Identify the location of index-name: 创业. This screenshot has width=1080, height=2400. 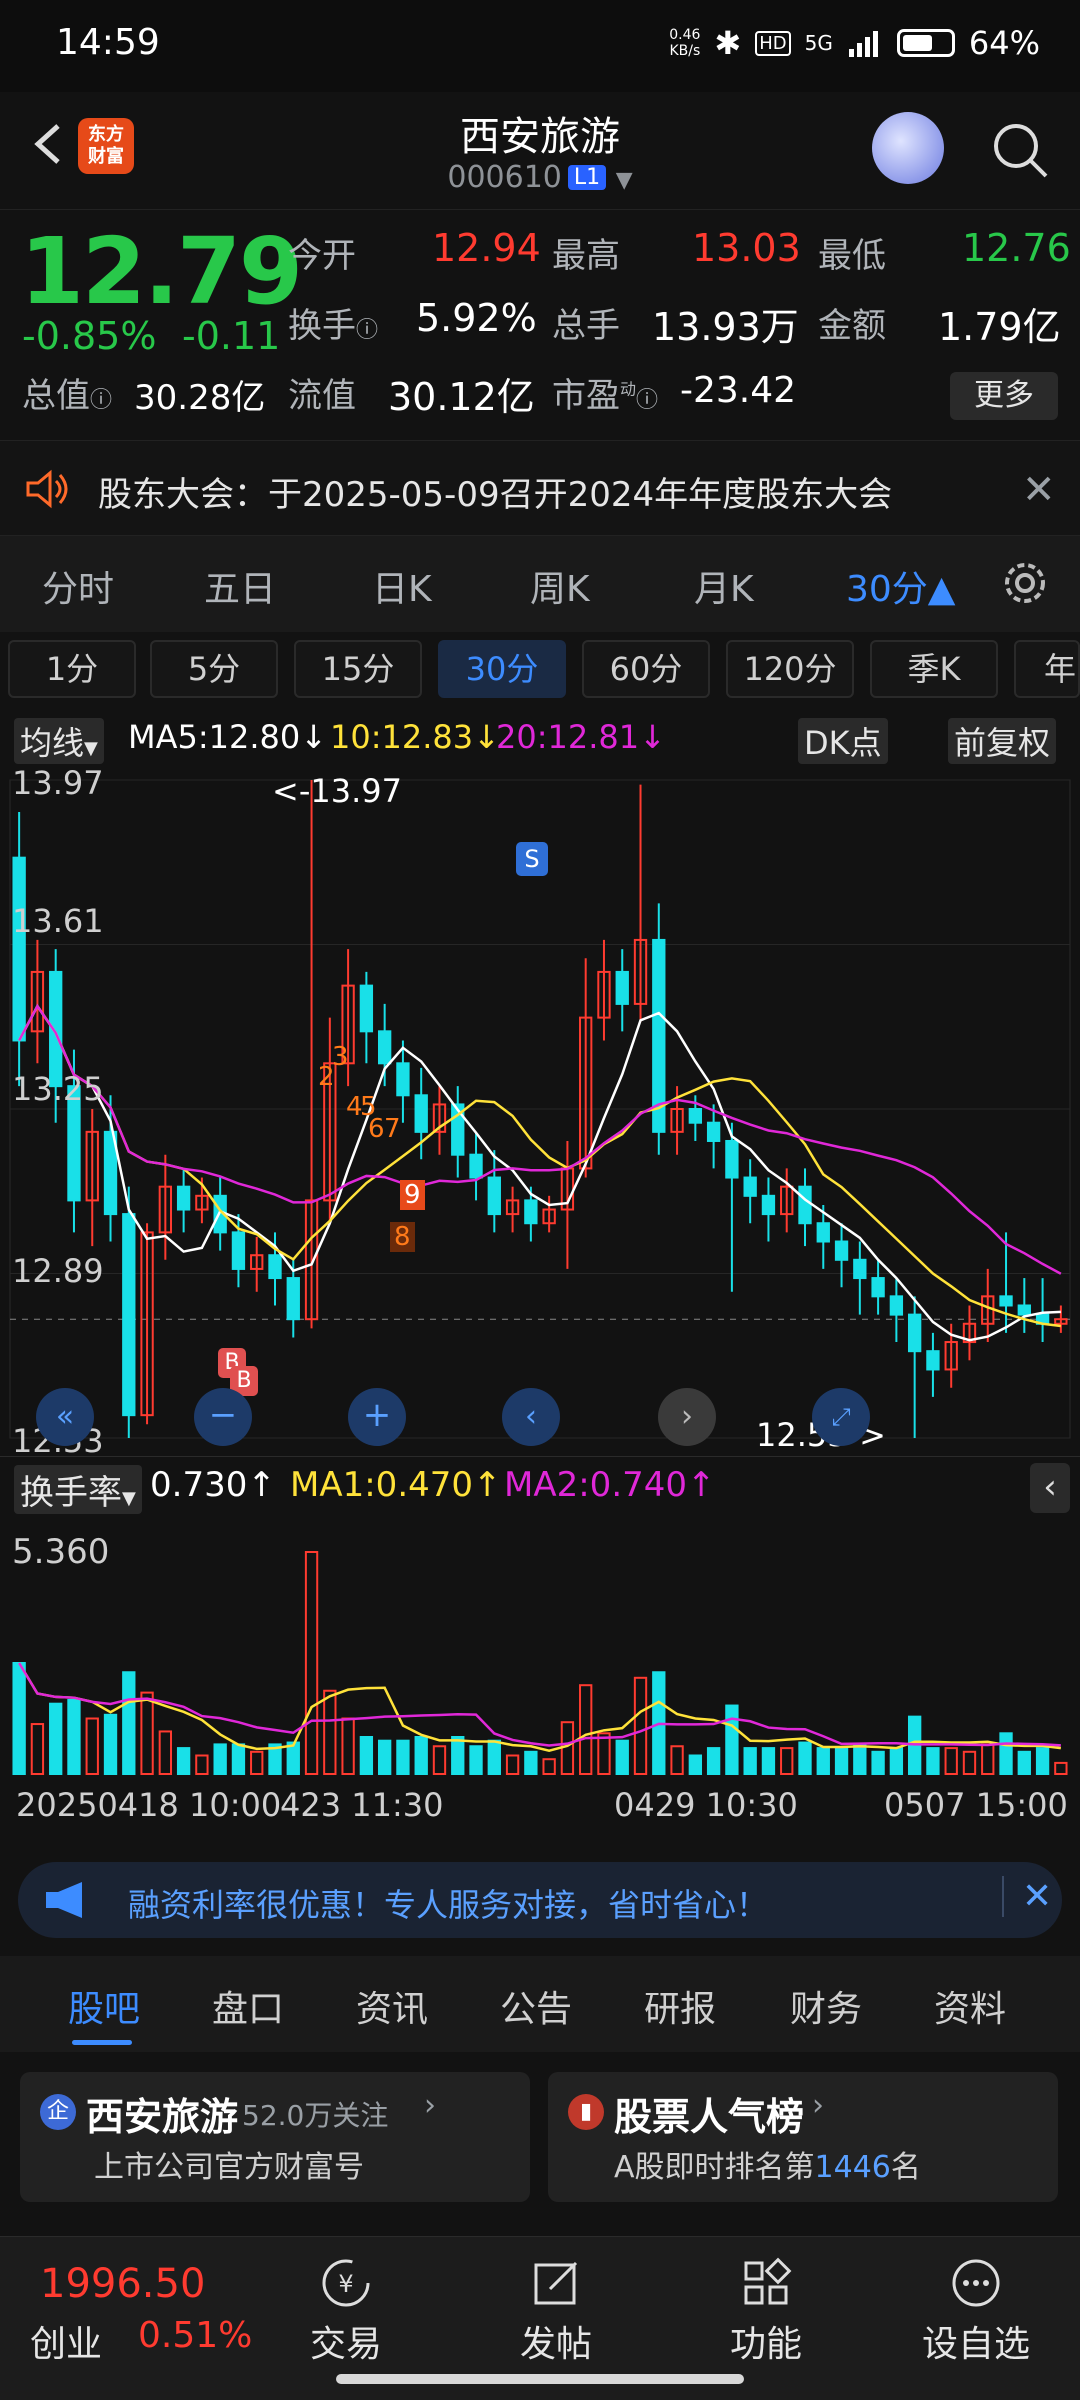
(66, 2341).